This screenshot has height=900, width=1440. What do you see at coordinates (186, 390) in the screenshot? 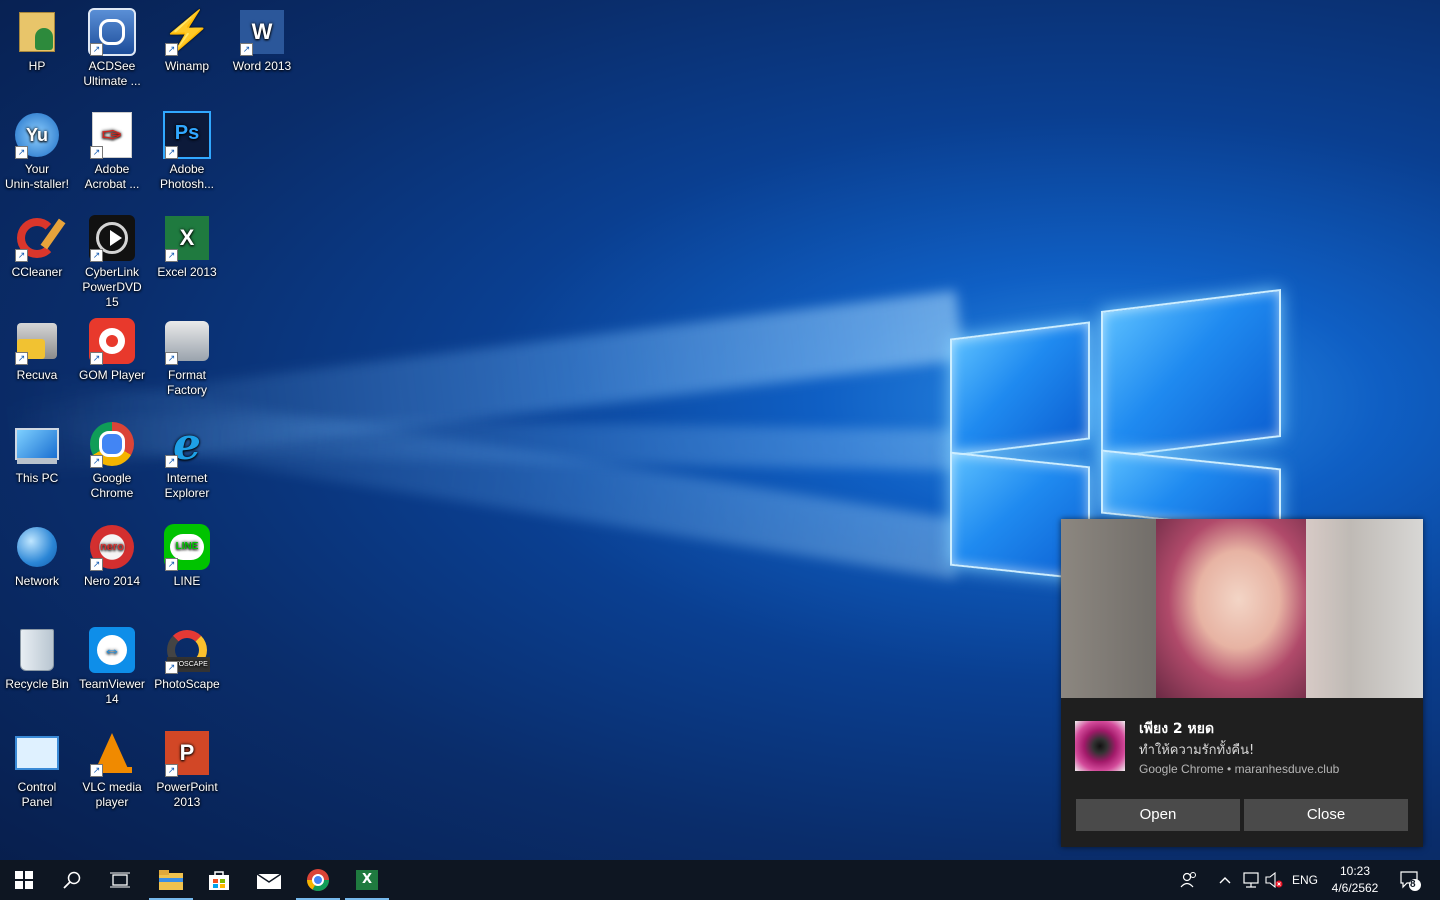
I see `icon-label: Factory` at bounding box center [186, 390].